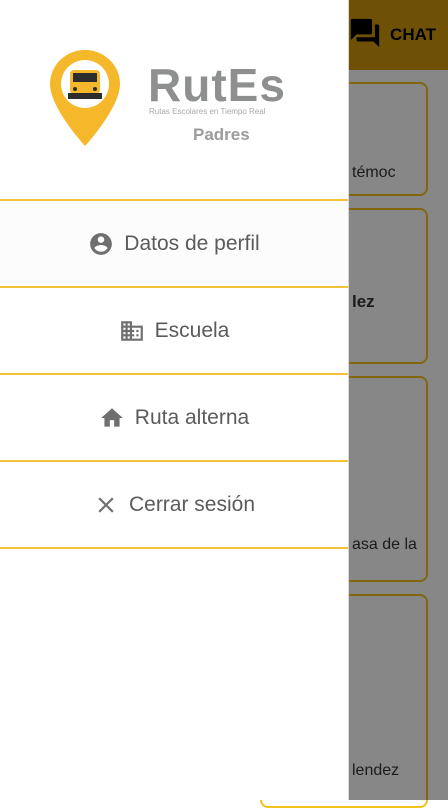 Image resolution: width=448 pixels, height=808 pixels. Describe the element at coordinates (192, 243) in the screenshot. I see `menu-item-label: Datos de perfil` at that location.